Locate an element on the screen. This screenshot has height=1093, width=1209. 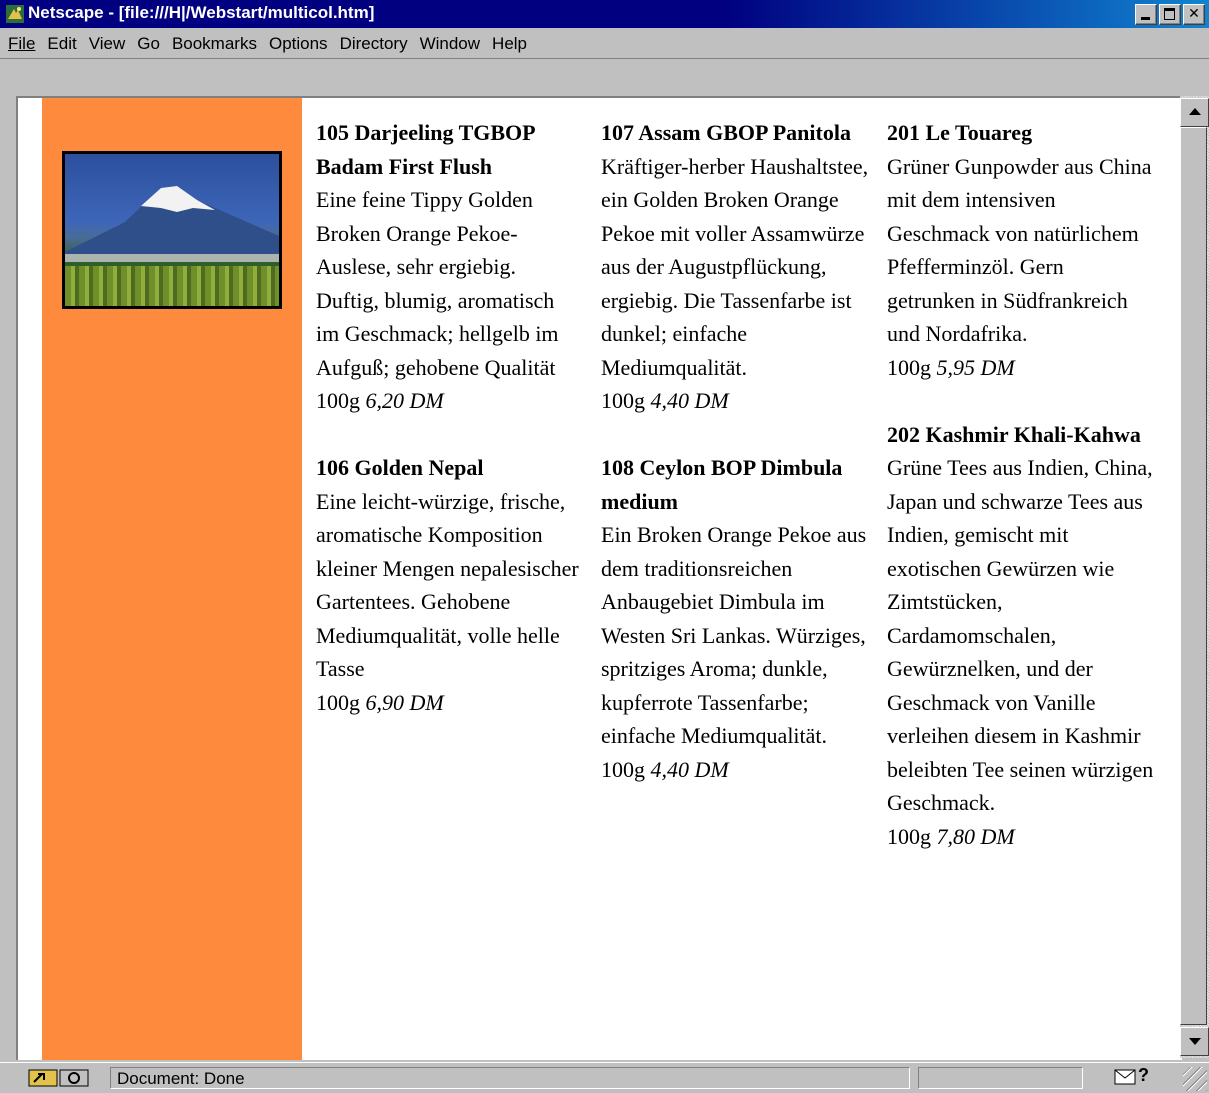
tea-title: 106 Golden Nepal is located at coordinates (400, 467).